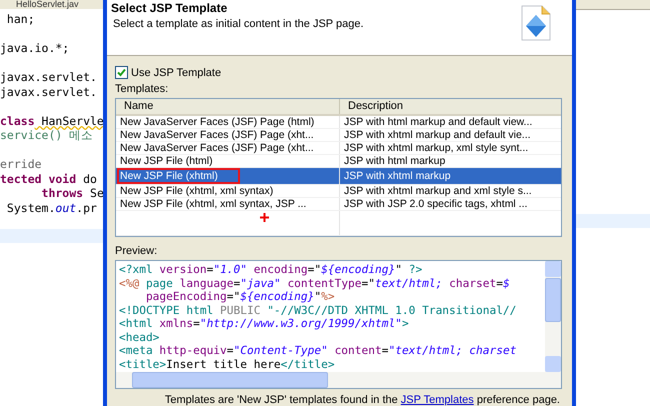 The width and height of the screenshot is (650, 406). I want to click on code-line: System.out.pr, so click(51, 207).